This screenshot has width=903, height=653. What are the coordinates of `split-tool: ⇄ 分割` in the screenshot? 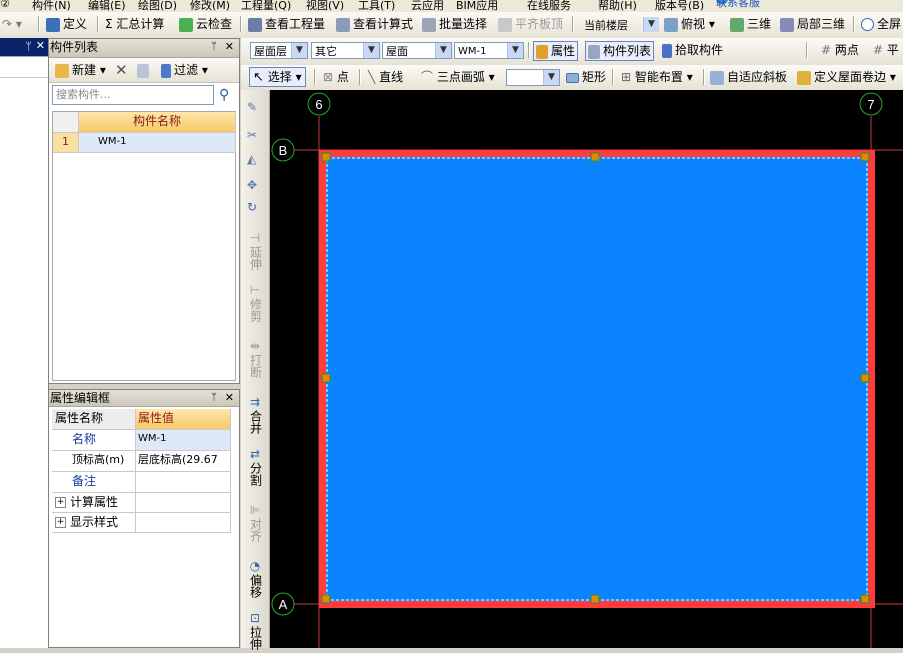 It's located at (255, 468).